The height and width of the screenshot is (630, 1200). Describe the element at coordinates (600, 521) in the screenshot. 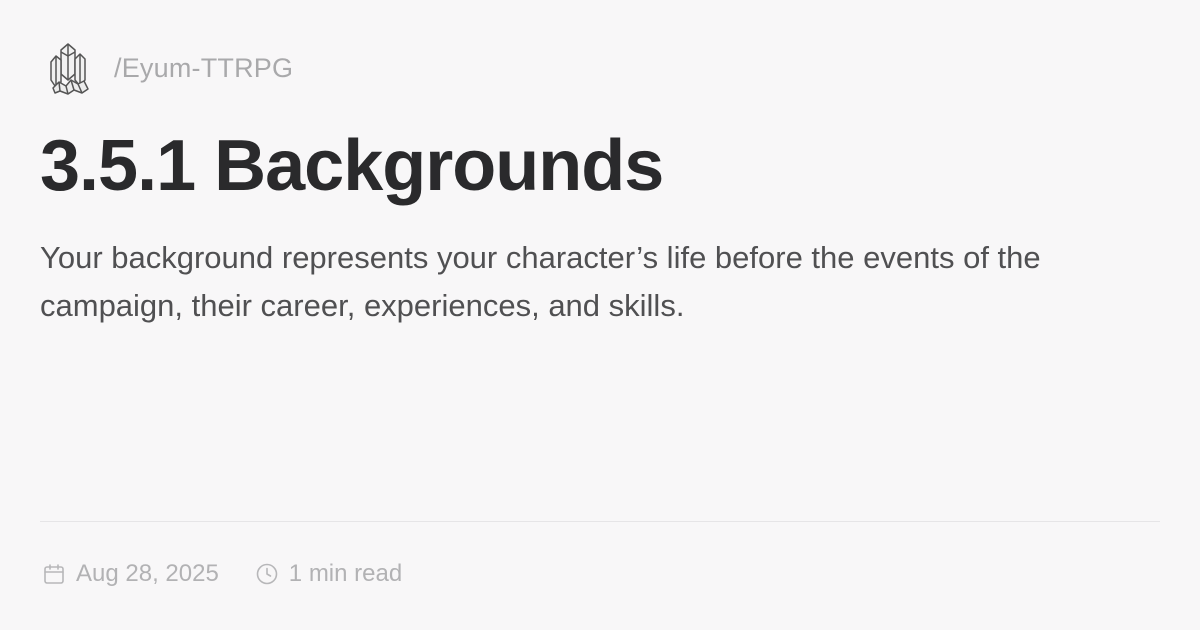

I see `divider` at that location.